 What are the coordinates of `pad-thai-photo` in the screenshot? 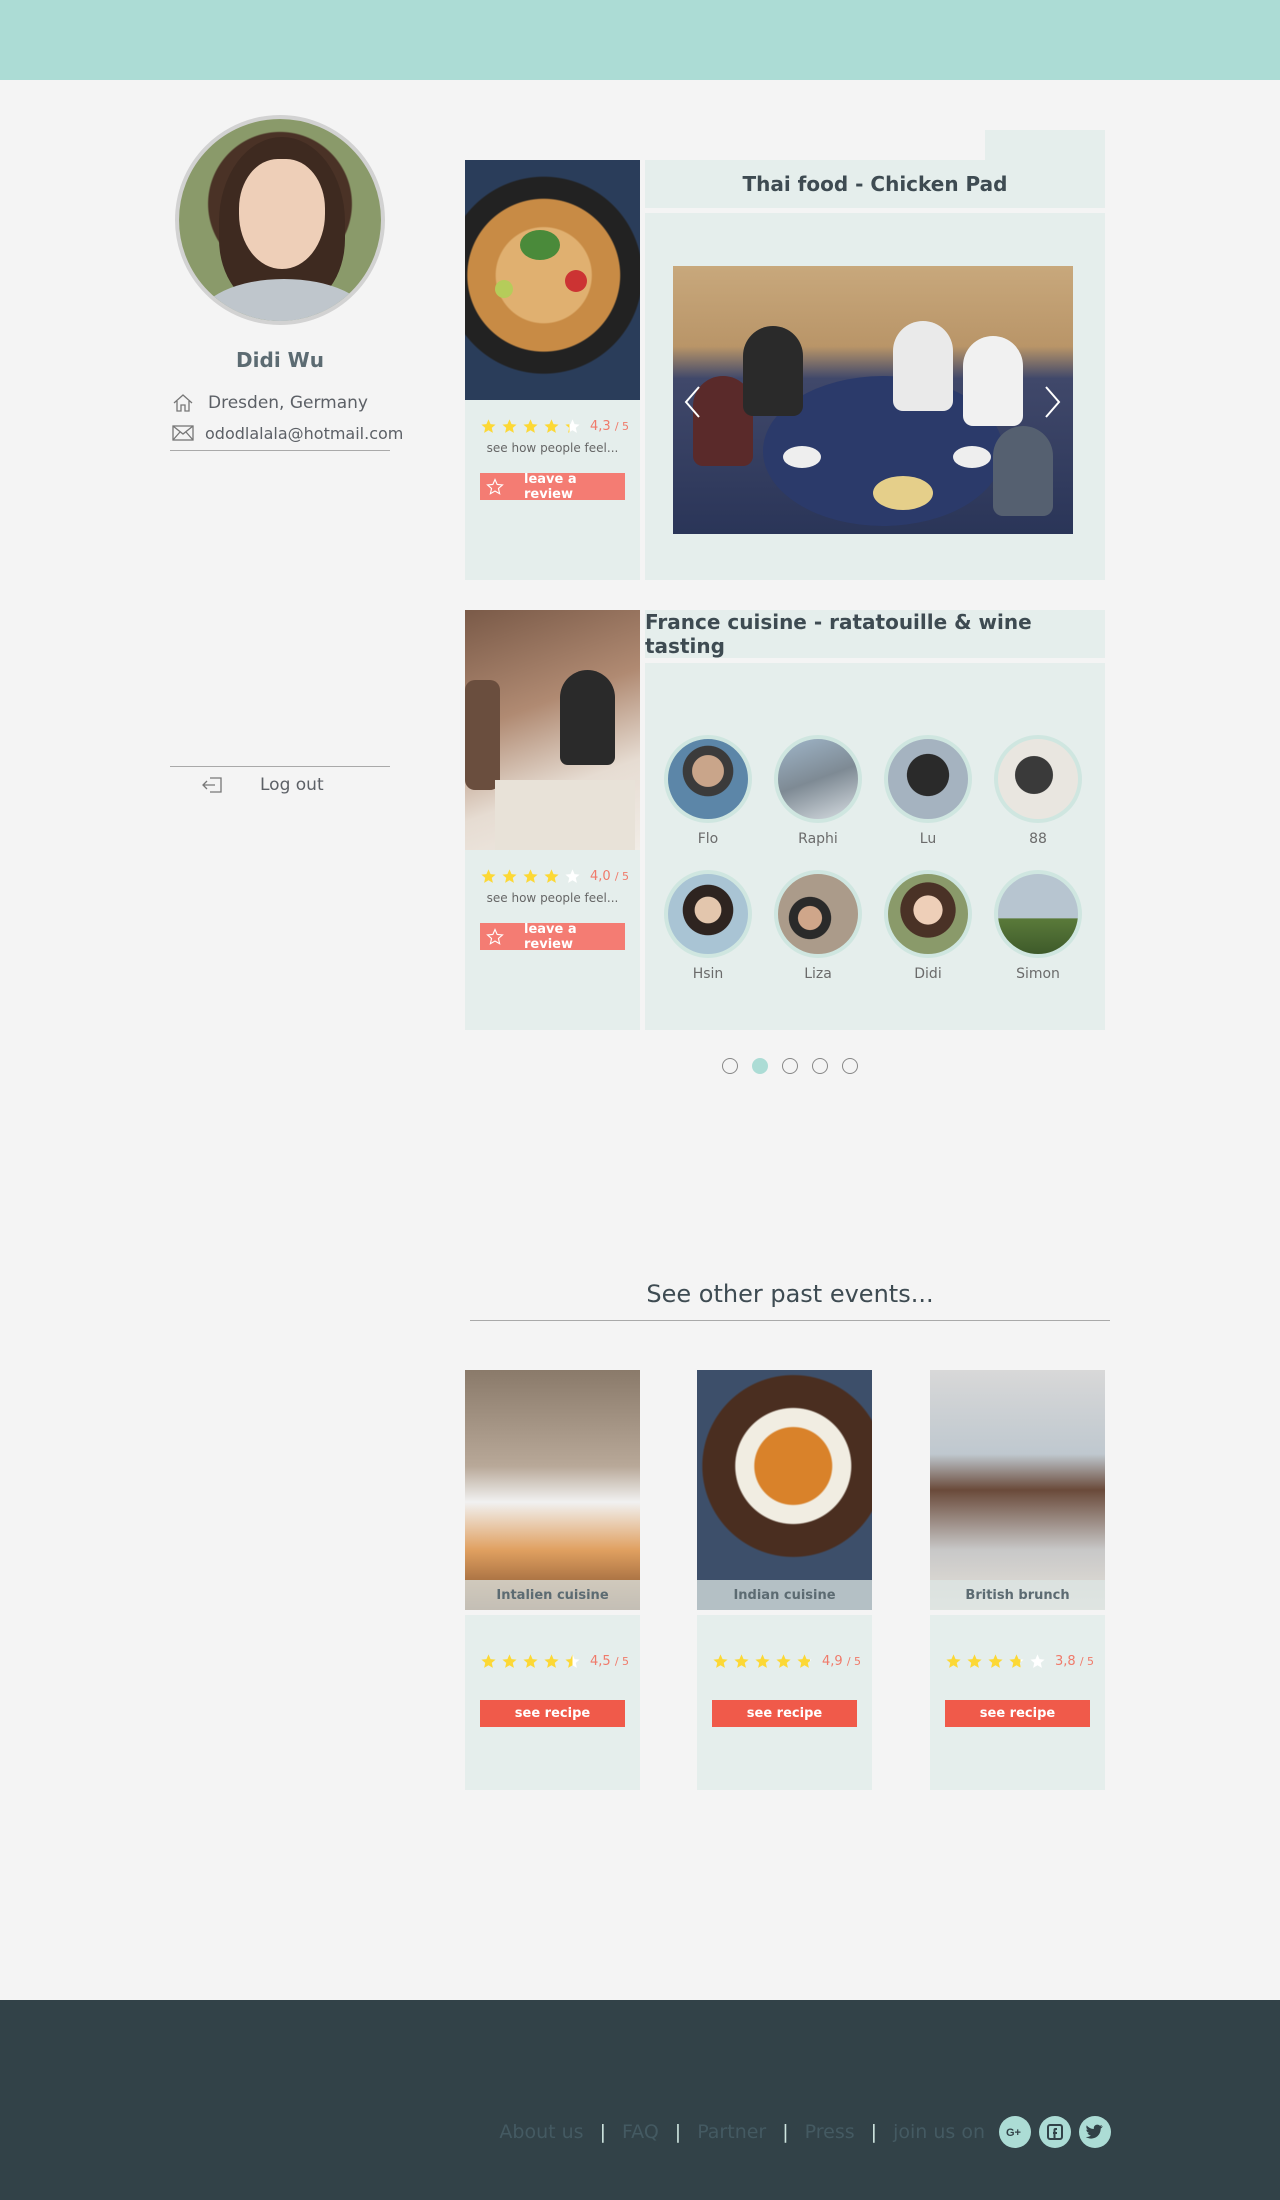 It's located at (552, 280).